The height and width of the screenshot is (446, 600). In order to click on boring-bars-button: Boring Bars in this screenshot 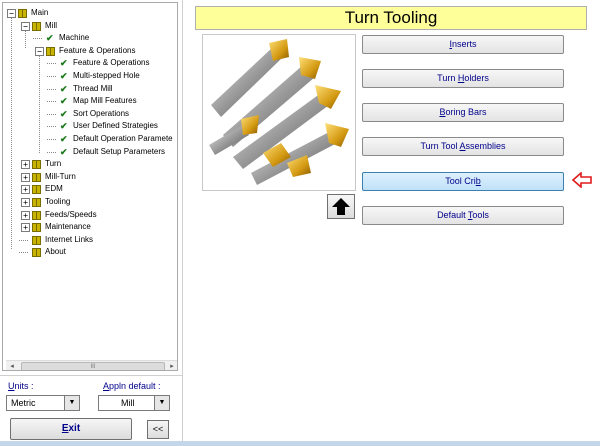, I will do `click(463, 112)`.